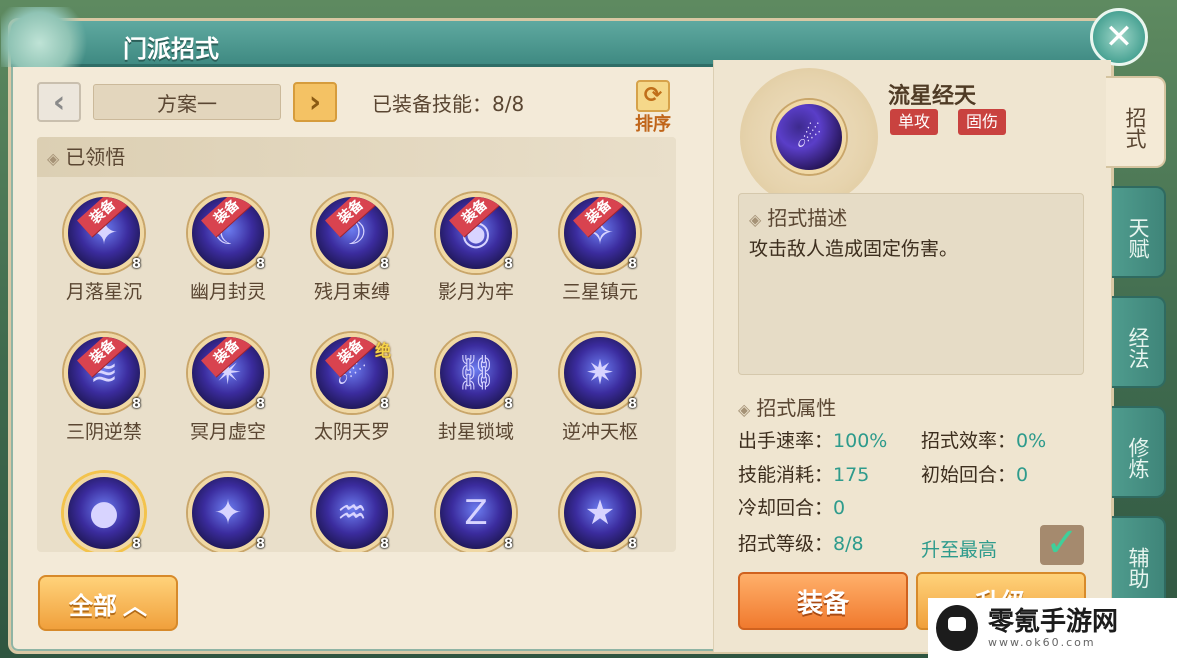 This screenshot has height=658, width=1177. I want to click on check-icon: ✓, so click(1062, 543).